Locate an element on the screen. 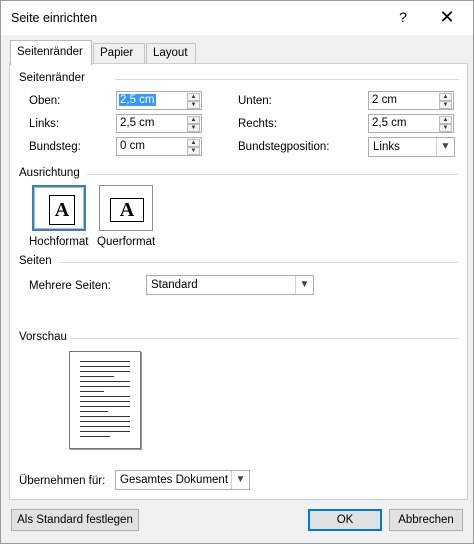  select-value: Standard is located at coordinates (174, 285).